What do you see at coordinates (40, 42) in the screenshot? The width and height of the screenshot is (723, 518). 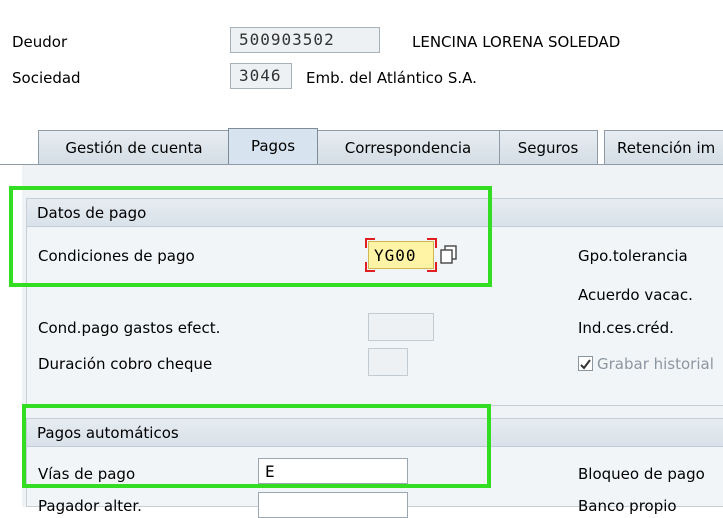 I see `deudor-label: Deudor` at bounding box center [40, 42].